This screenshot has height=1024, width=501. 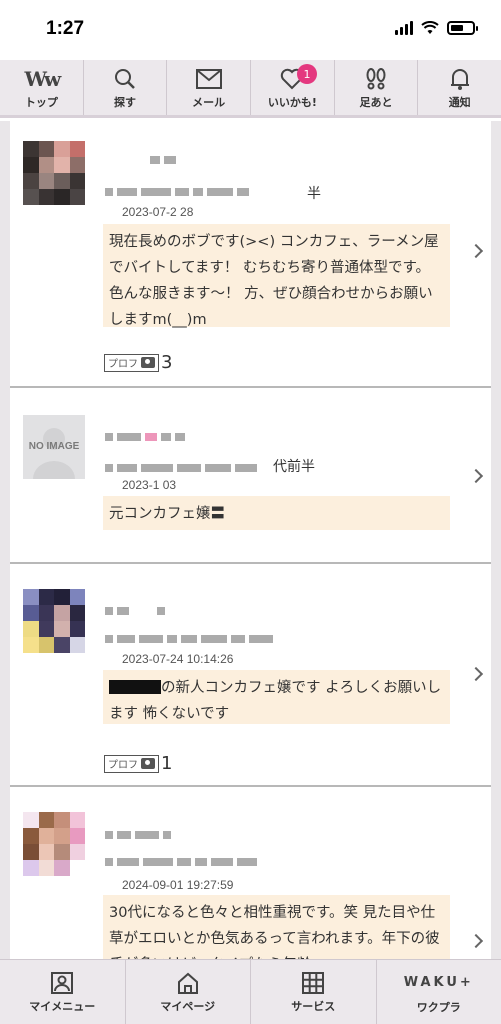 What do you see at coordinates (439, 992) in the screenshot?
I see `bnav-wakupura: WAKU+ ワクプラ` at bounding box center [439, 992].